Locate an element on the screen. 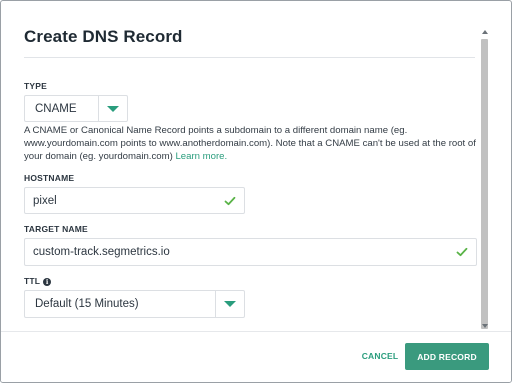  ttl-dropdown-toggle is located at coordinates (229, 304).